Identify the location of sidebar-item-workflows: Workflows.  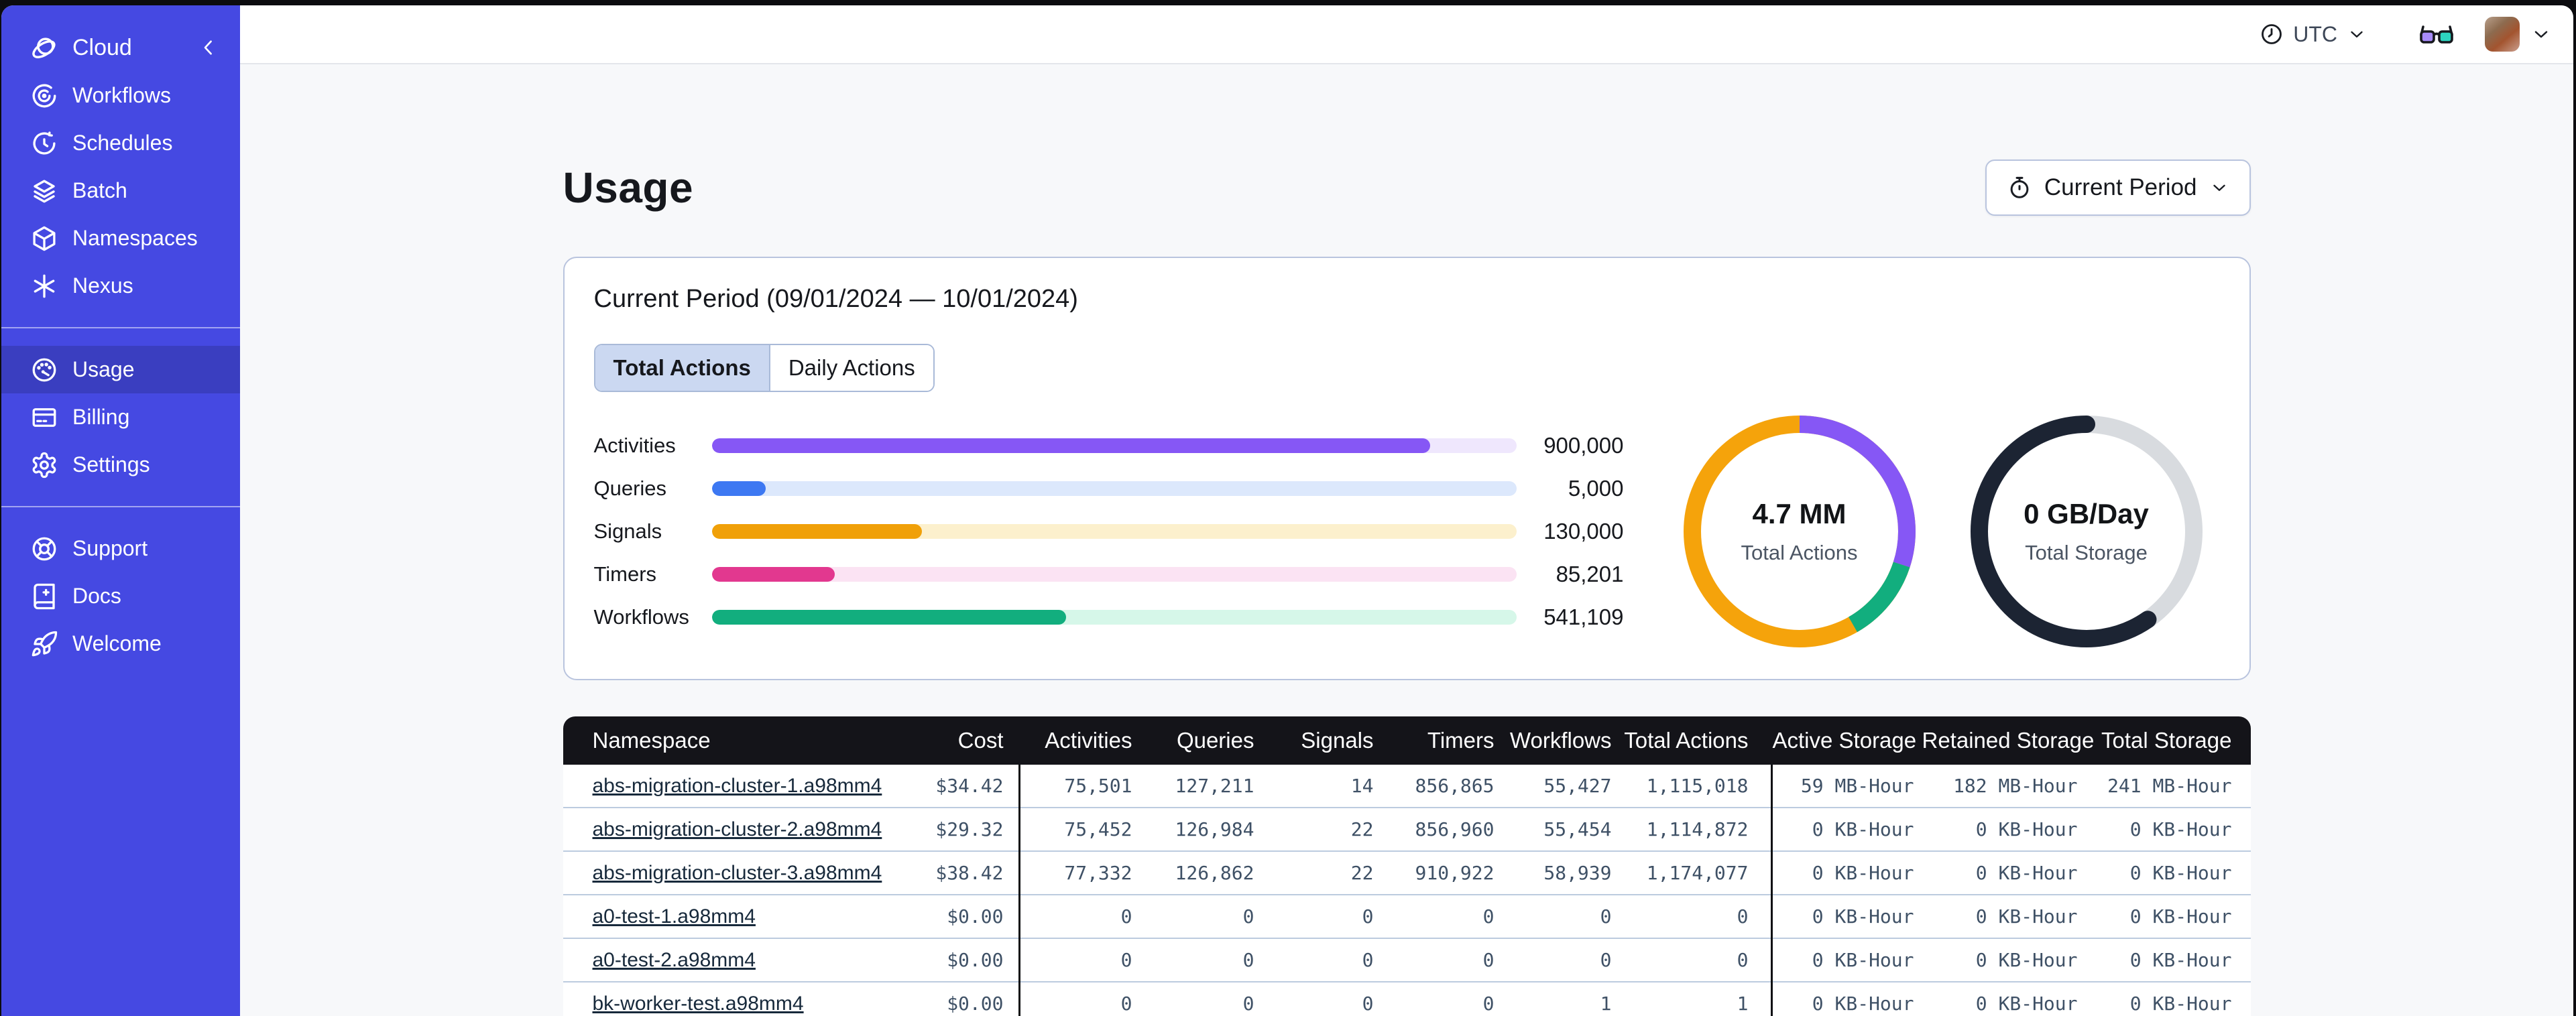
(120, 95).